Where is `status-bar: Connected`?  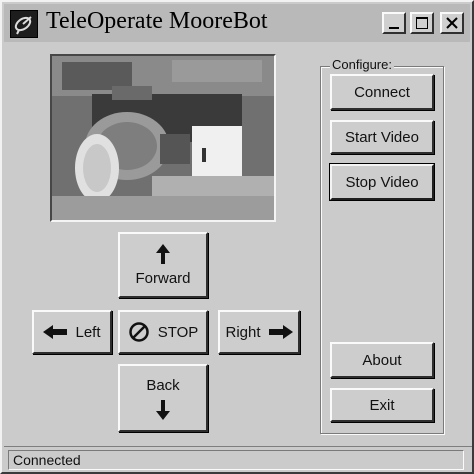 status-bar: Connected is located at coordinates (238, 459).